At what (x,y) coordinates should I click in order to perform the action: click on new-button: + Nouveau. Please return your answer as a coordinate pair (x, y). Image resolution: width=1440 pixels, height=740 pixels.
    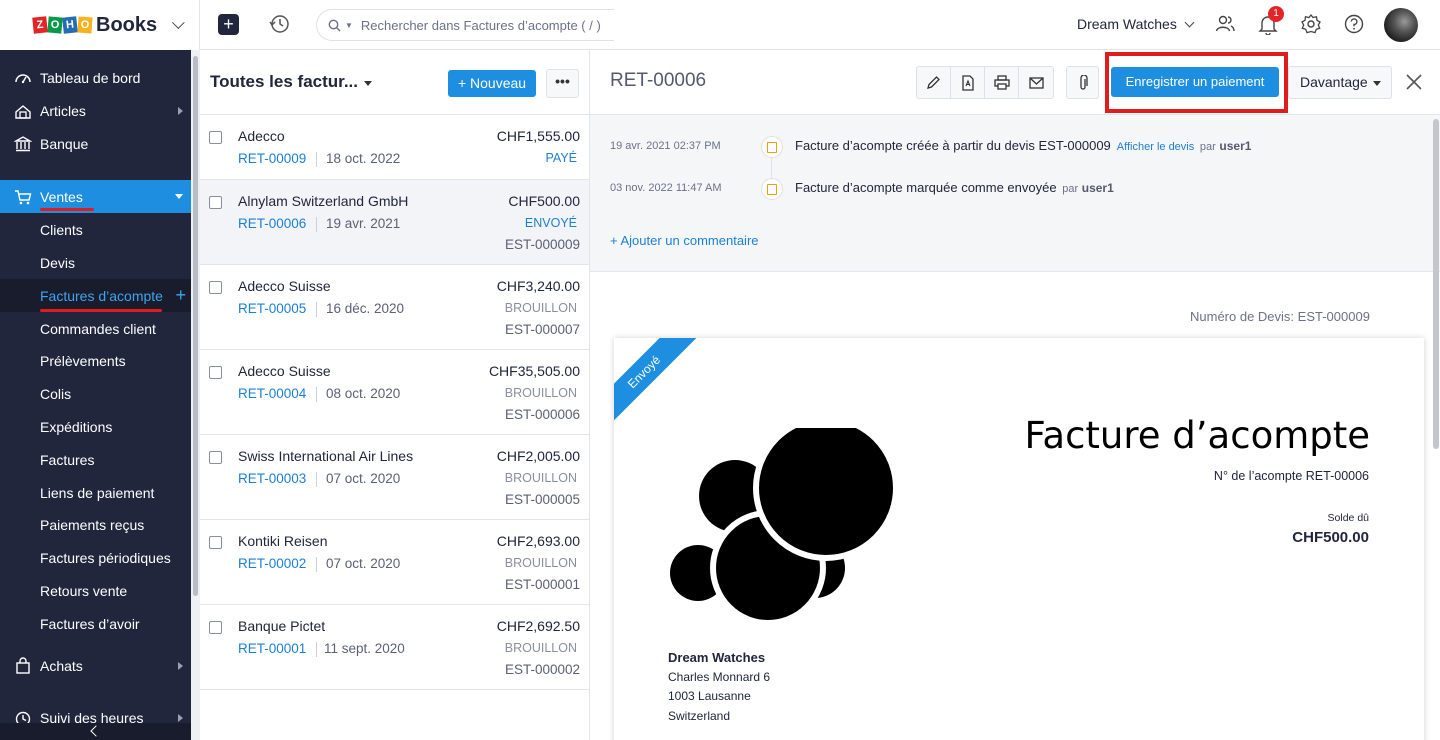
    Looking at the image, I should click on (492, 83).